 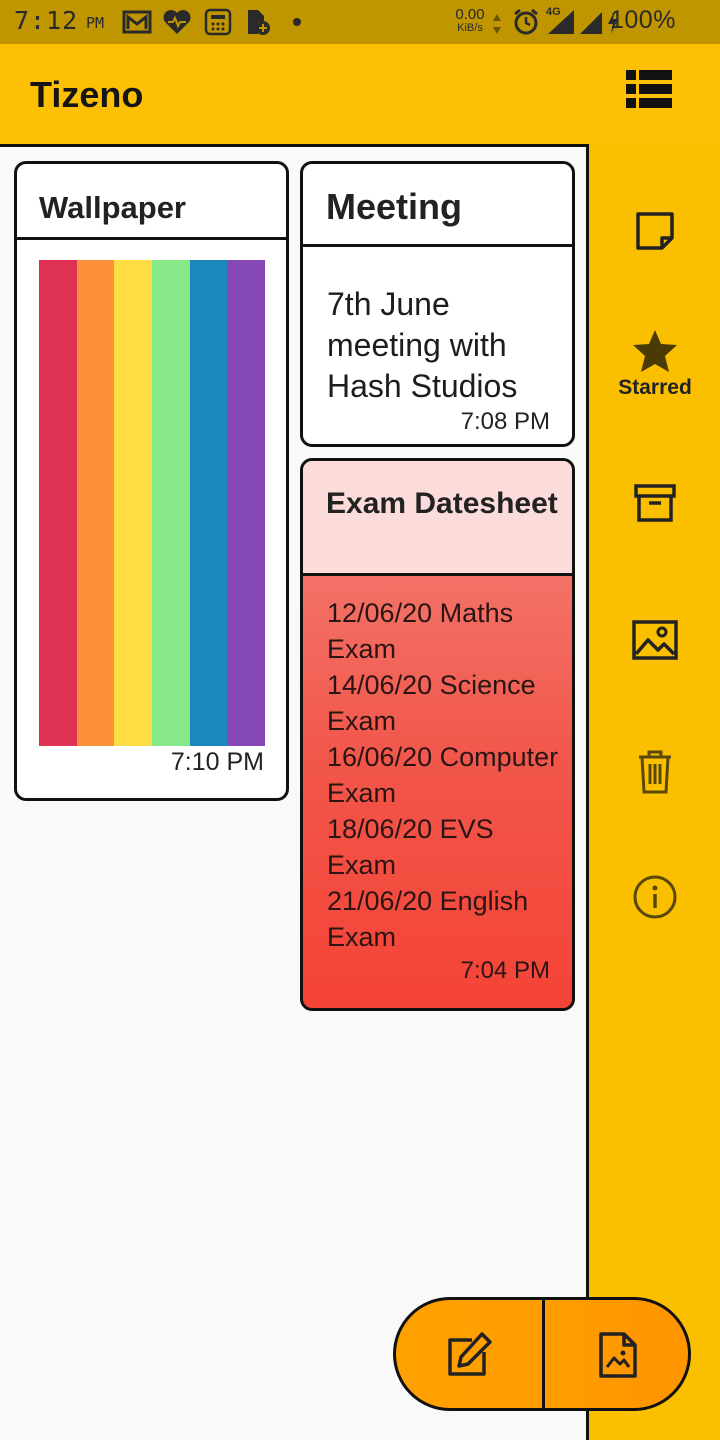 I want to click on note-title: Wallpaper, so click(x=151, y=202).